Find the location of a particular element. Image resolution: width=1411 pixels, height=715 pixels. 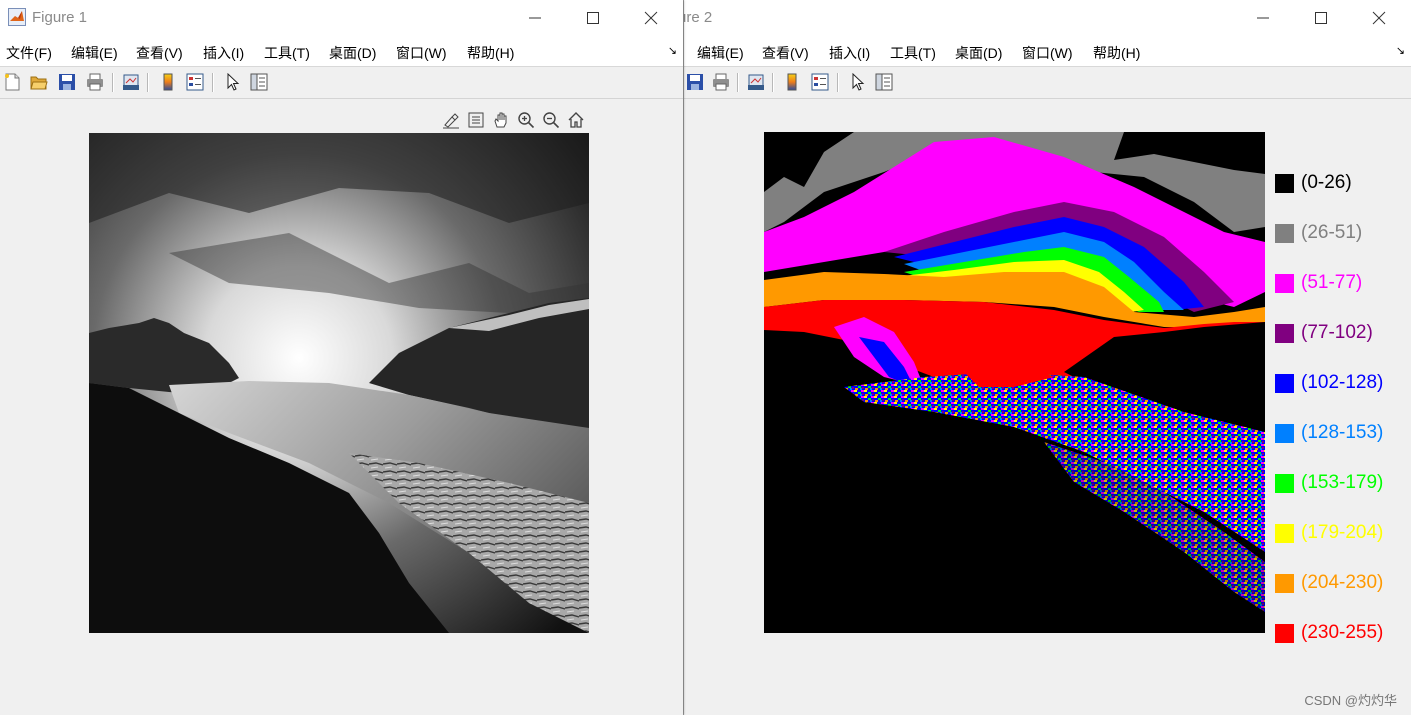

brush-data-button is located at coordinates (451, 120).